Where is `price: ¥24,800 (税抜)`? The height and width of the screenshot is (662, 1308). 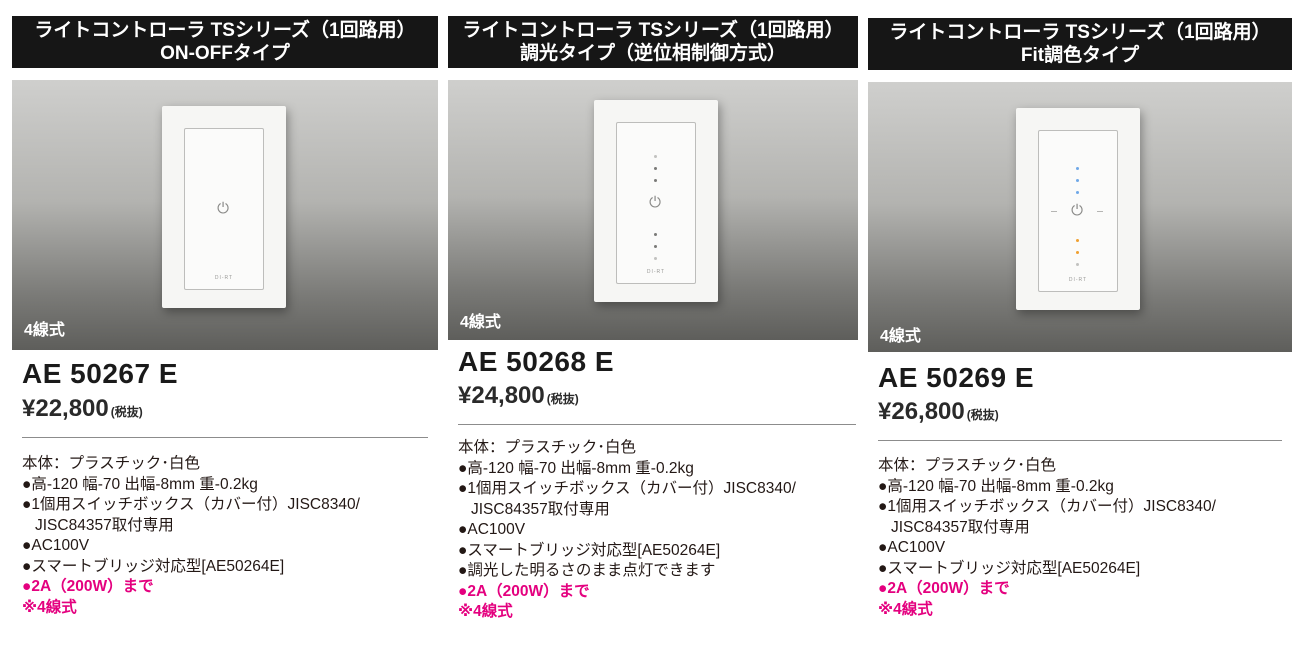 price: ¥24,800 (税抜) is located at coordinates (518, 396).